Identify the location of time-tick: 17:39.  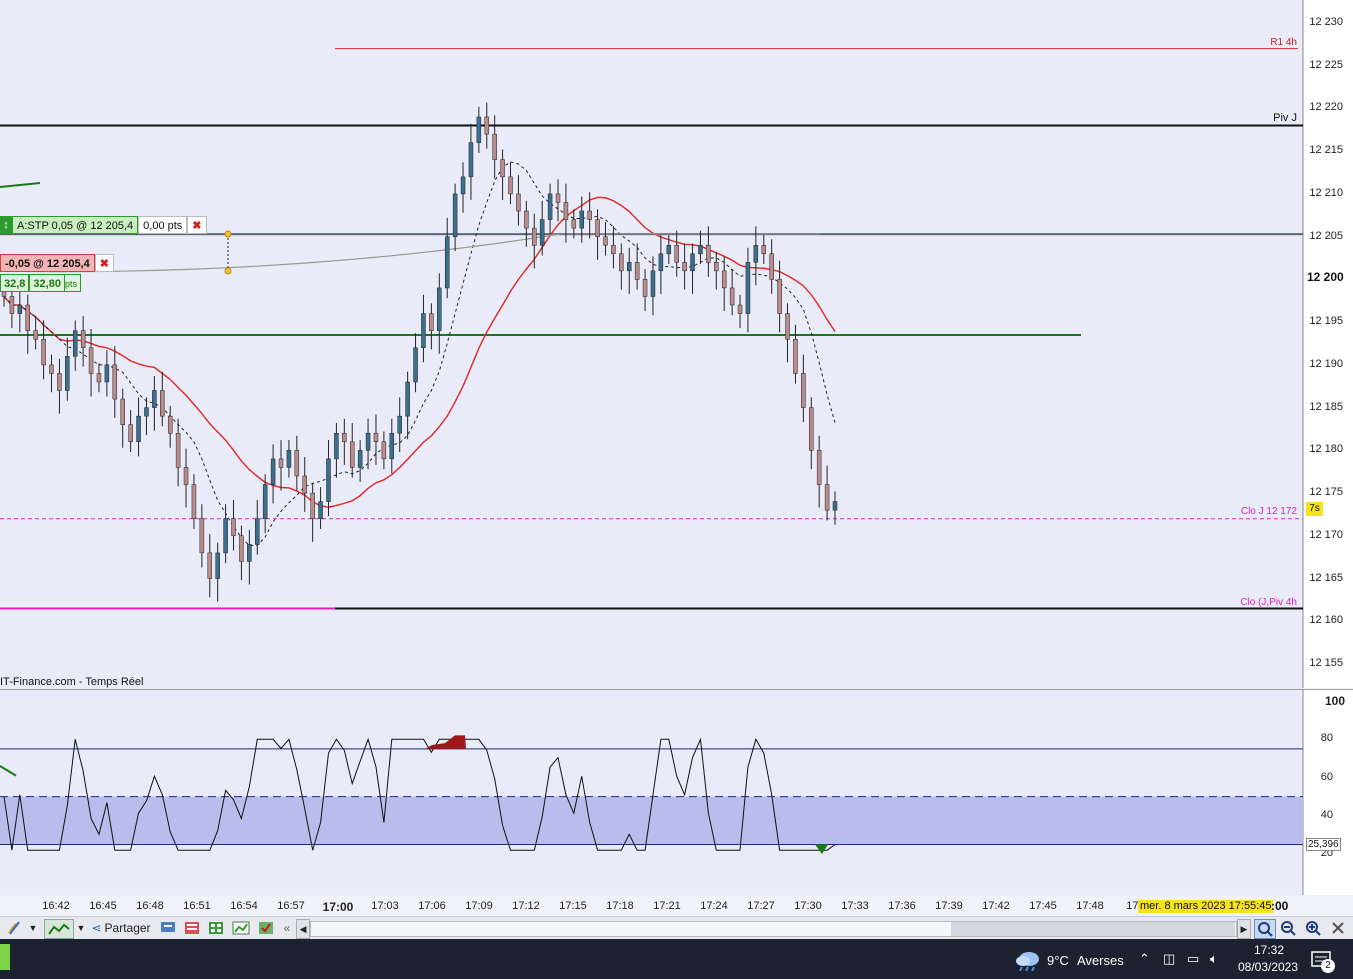
(949, 906).